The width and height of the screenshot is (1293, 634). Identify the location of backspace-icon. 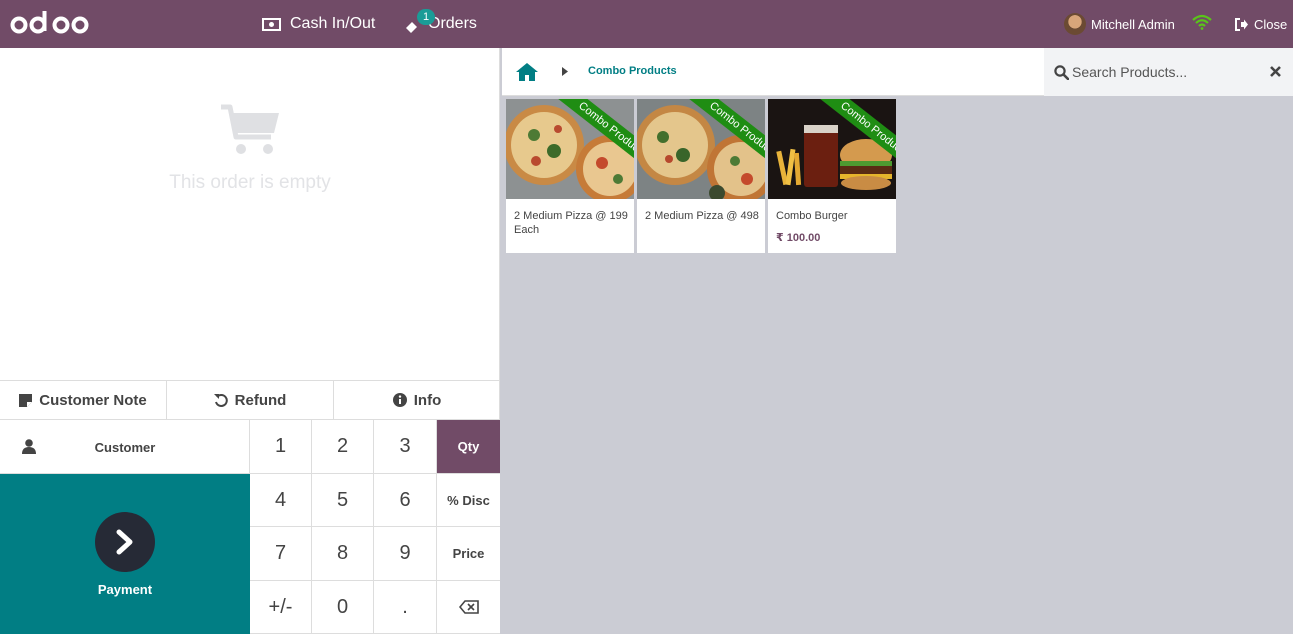
(468, 607).